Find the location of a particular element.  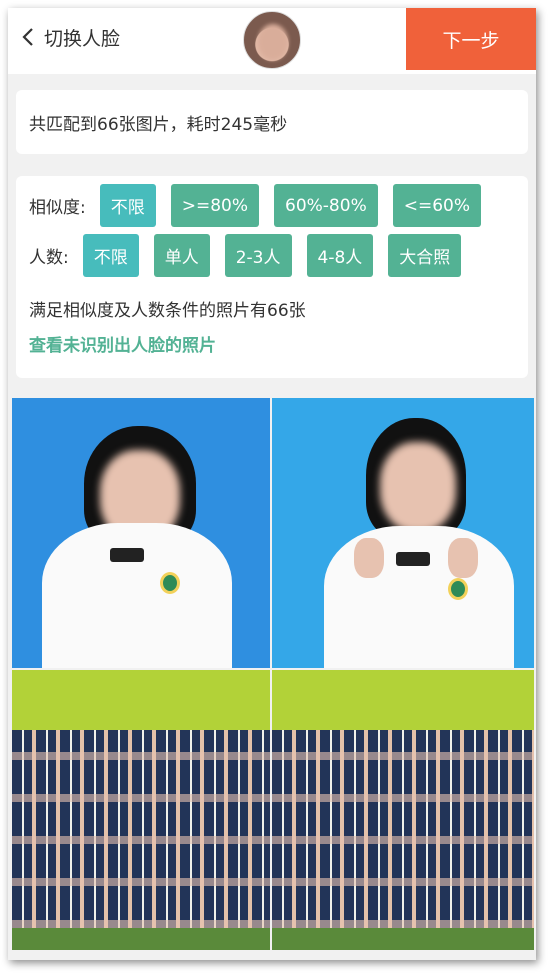

people-option-4-8: 4-8人 is located at coordinates (340, 255).